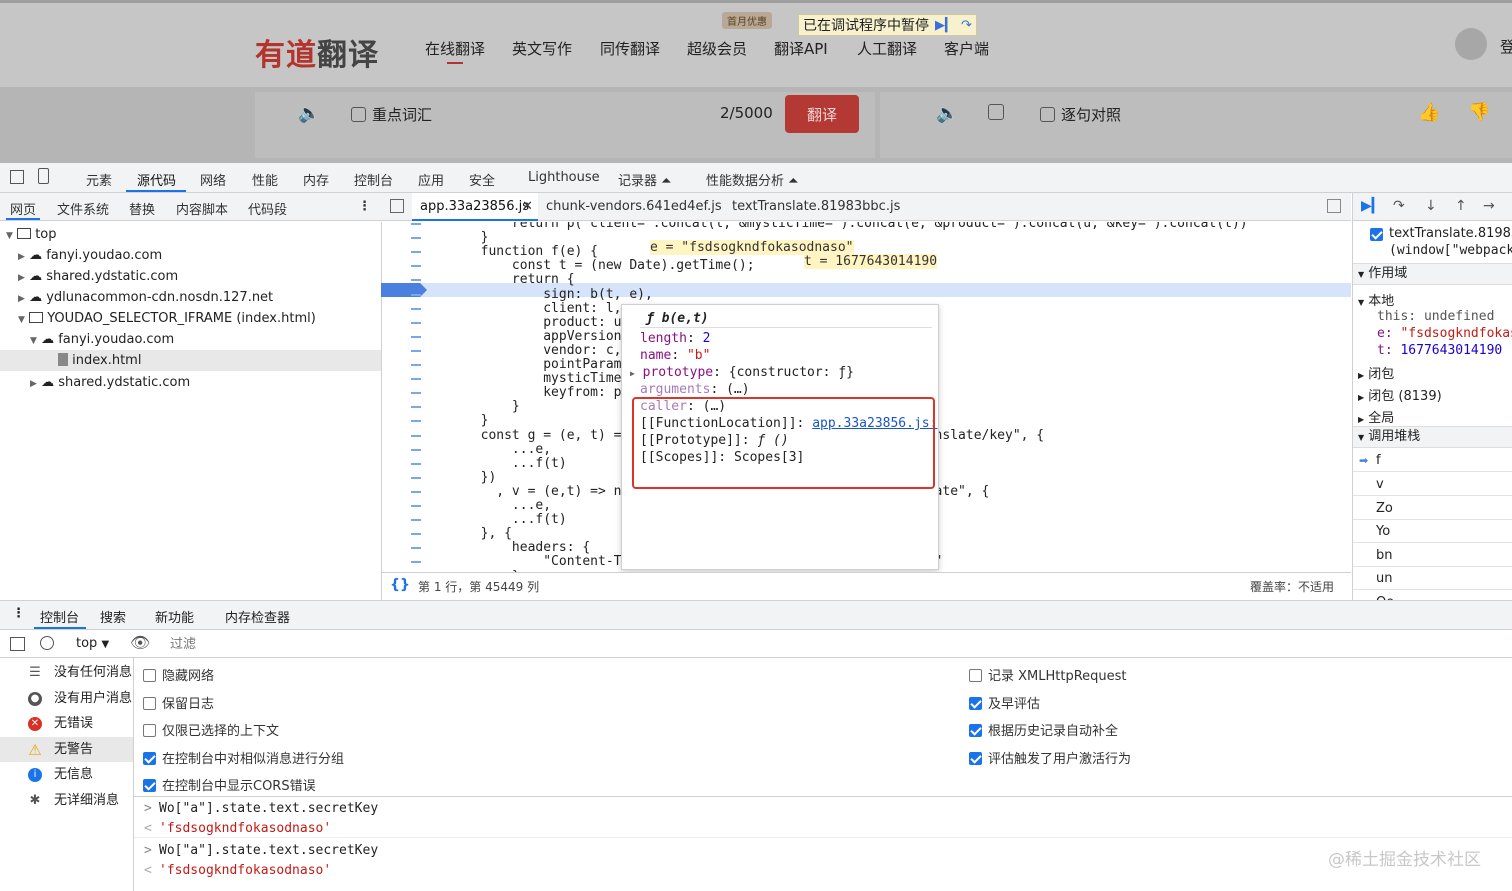 Image resolution: width=1512 pixels, height=891 pixels. Describe the element at coordinates (742, 372) in the screenshot. I see `prop-prototype: ▶ prototype: {constructor: ƒ}` at that location.